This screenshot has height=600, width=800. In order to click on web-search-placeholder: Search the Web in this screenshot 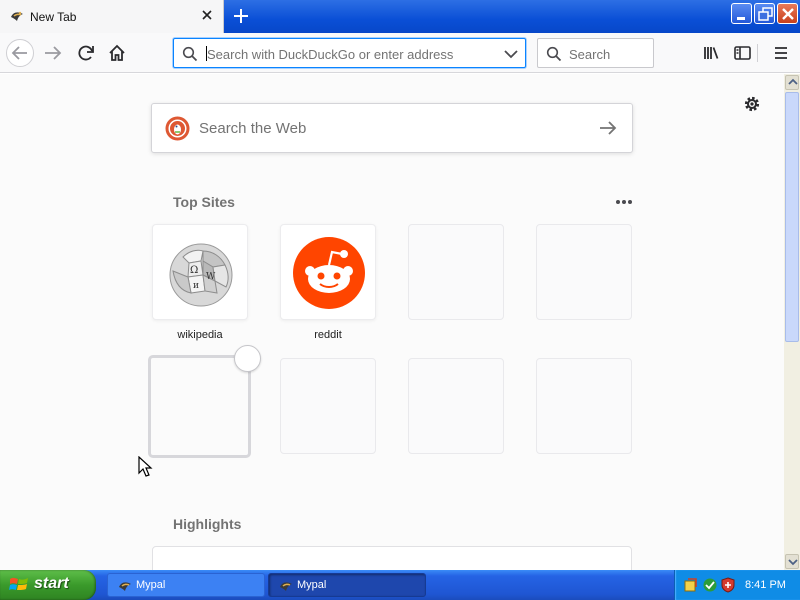, I will do `click(253, 128)`.